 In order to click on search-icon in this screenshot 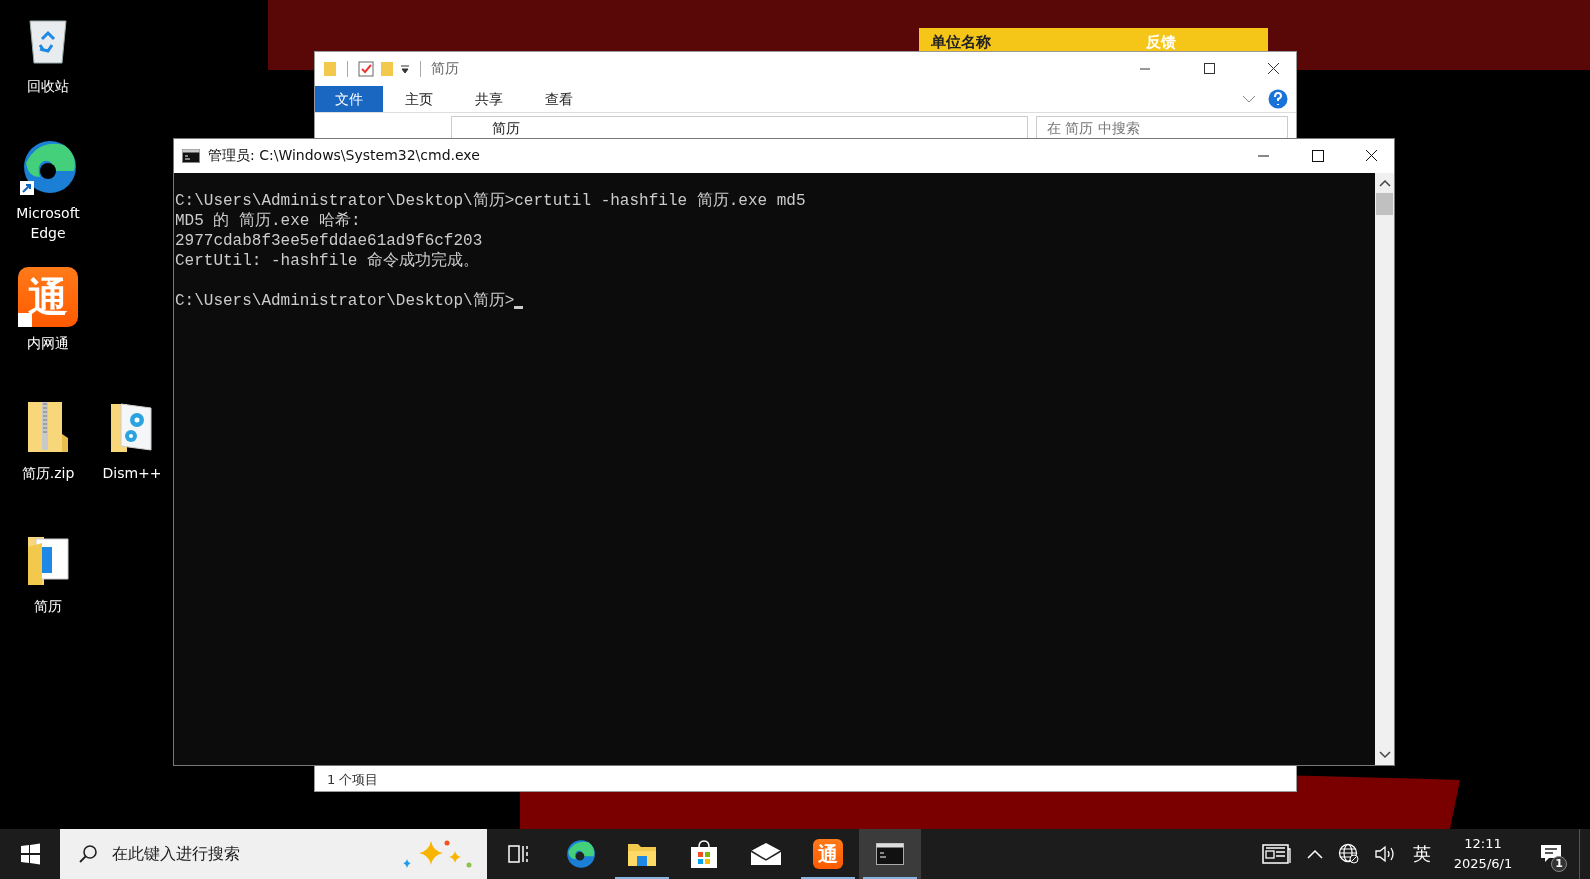, I will do `click(88, 854)`.